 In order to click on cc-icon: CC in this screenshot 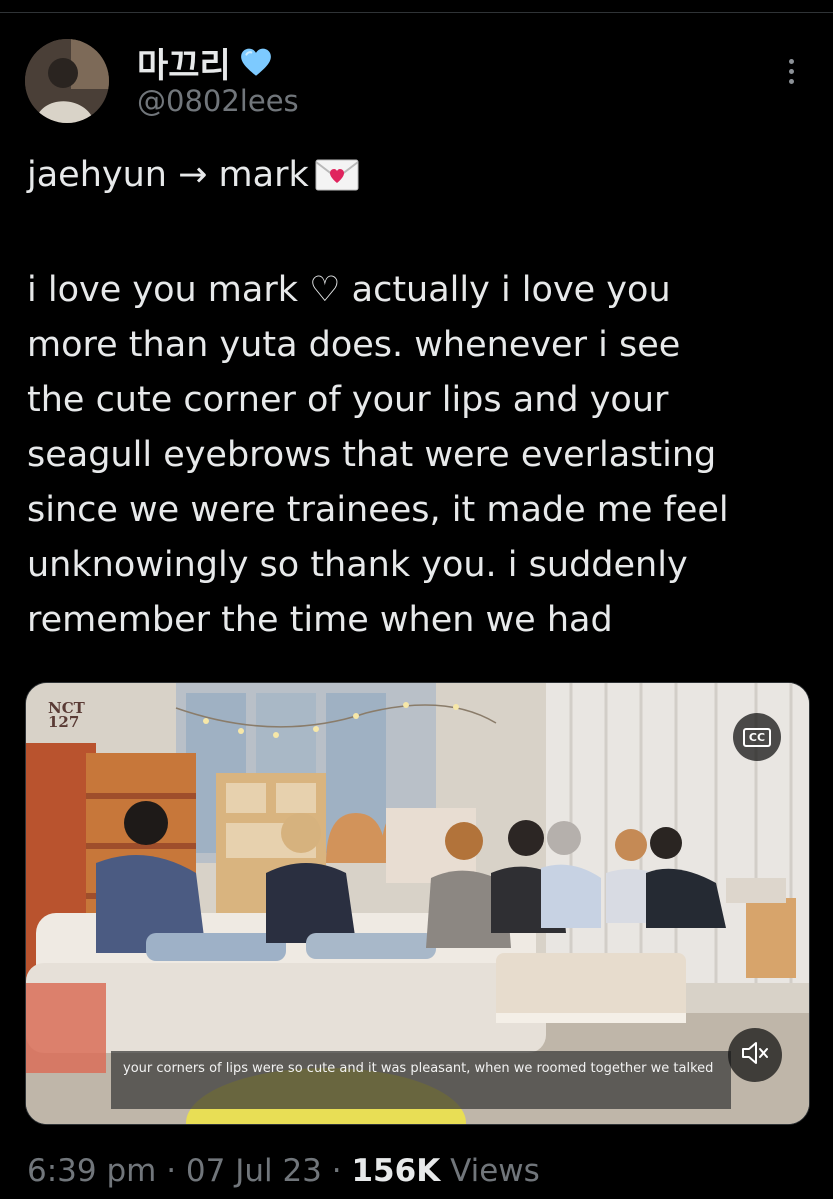, I will do `click(757, 737)`.